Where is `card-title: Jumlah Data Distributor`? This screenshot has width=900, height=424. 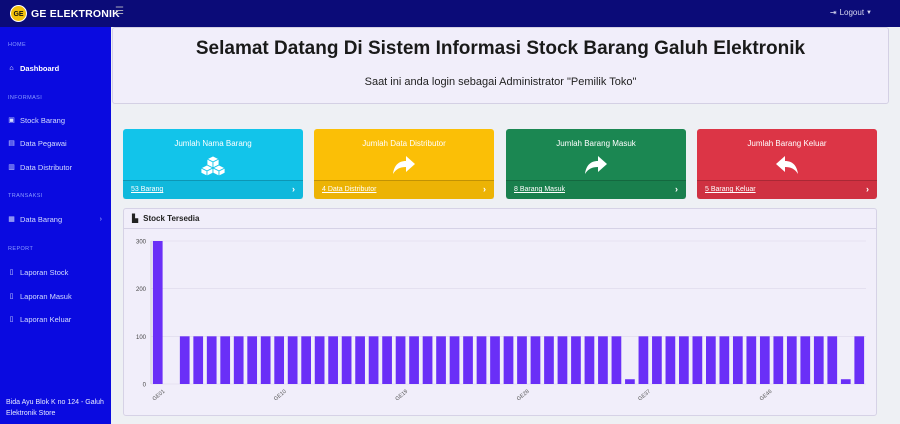 card-title: Jumlah Data Distributor is located at coordinates (404, 143).